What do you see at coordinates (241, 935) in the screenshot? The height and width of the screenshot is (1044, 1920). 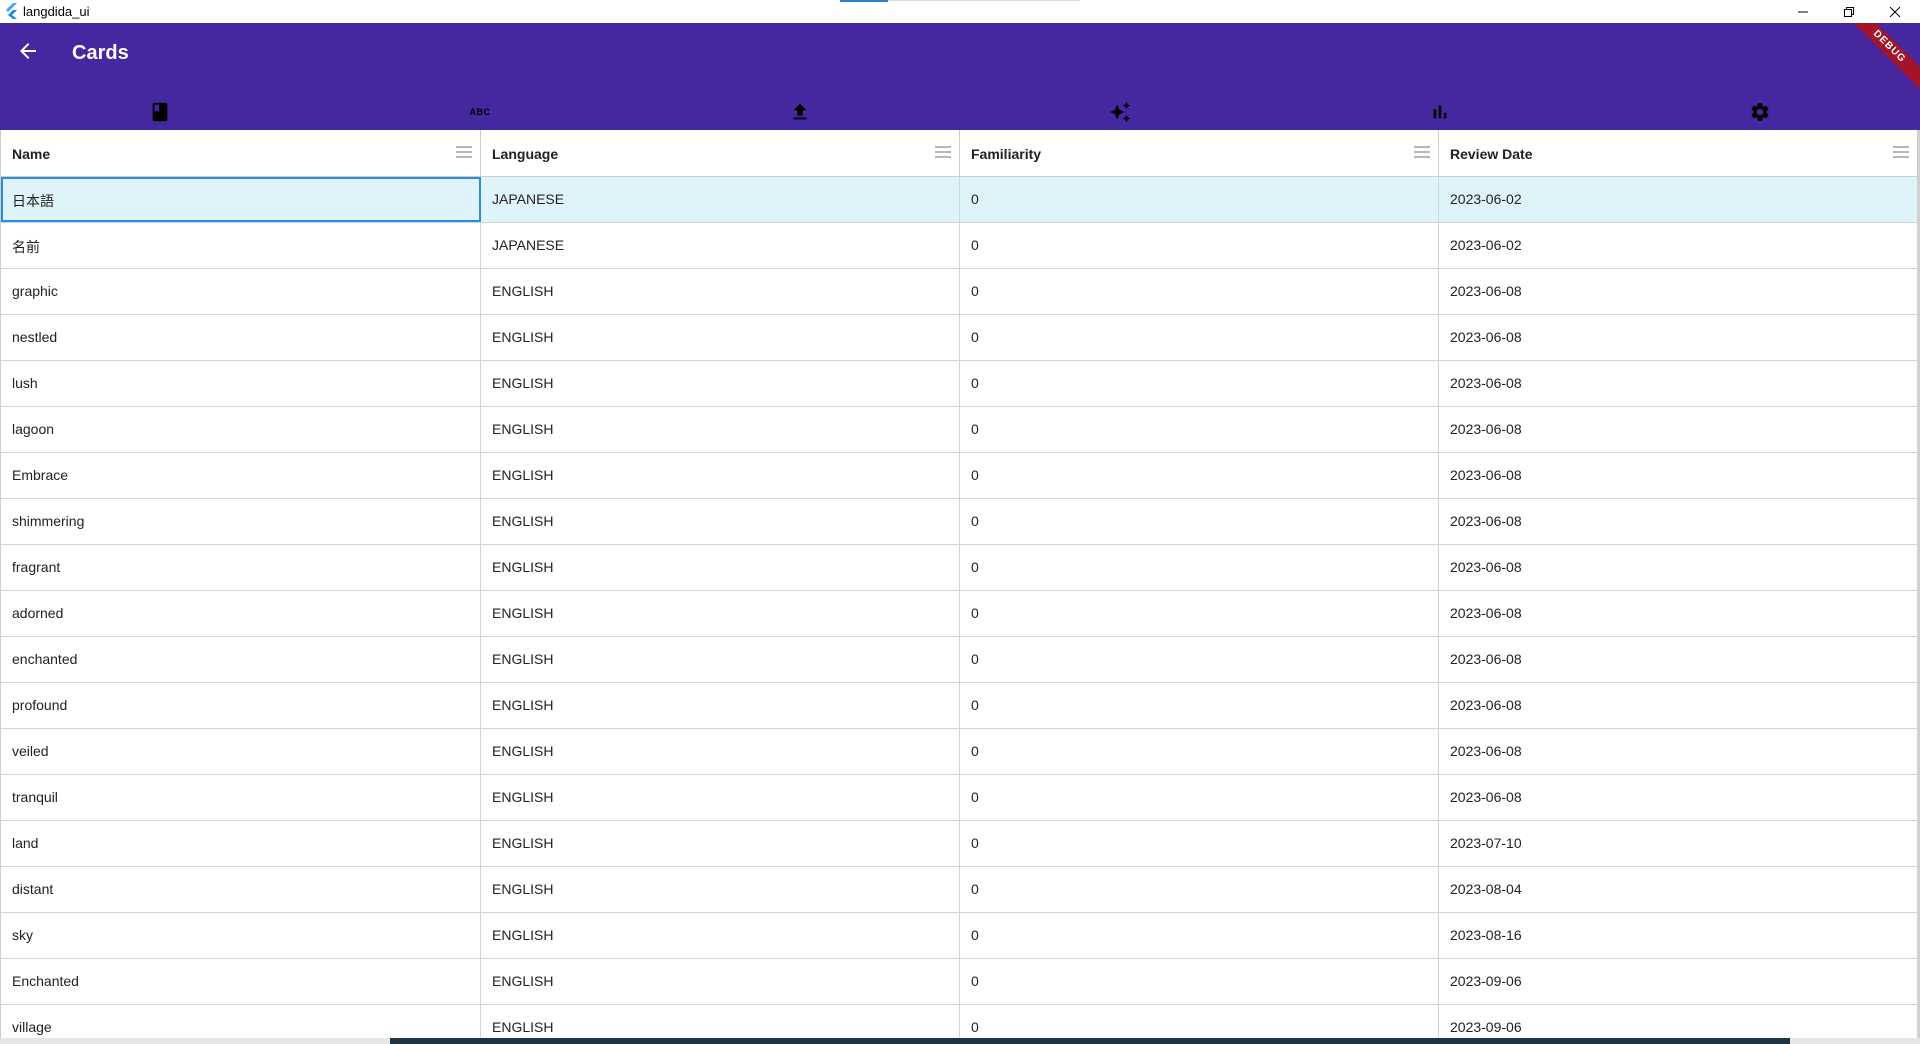 I see `cell-name: sky` at bounding box center [241, 935].